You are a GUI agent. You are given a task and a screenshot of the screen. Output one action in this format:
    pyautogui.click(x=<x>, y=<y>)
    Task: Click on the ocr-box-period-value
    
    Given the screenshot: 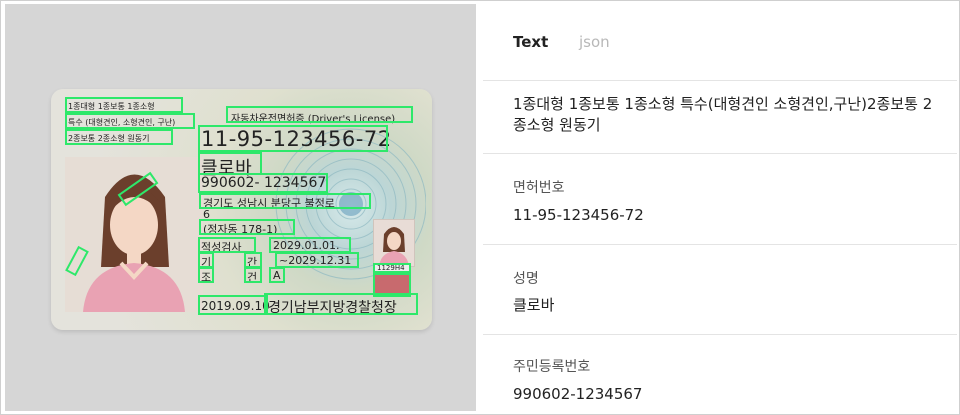 What is the action you would take?
    pyautogui.click(x=317, y=260)
    